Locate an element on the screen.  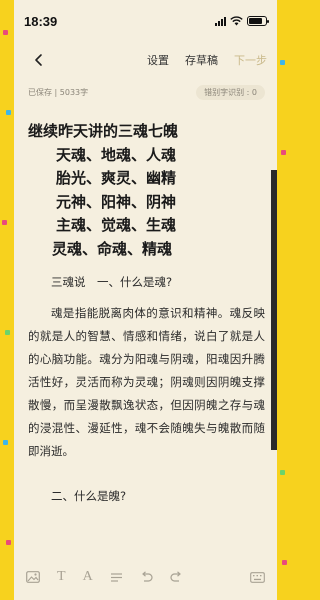
next-step-button: 下一步 is located at coordinates (250, 60).